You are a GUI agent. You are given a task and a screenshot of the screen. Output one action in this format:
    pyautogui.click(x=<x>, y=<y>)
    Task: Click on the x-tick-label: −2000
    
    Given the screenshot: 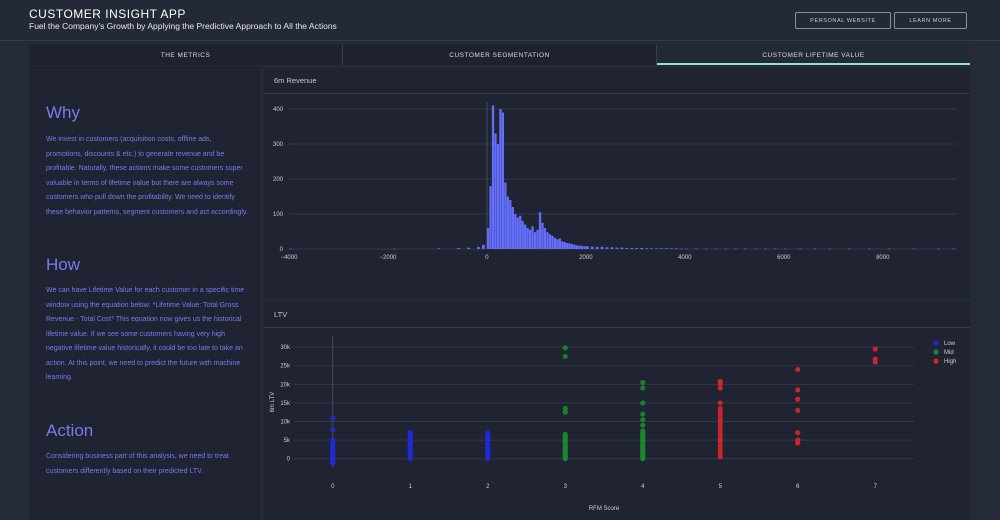 What is the action you would take?
    pyautogui.click(x=389, y=258)
    